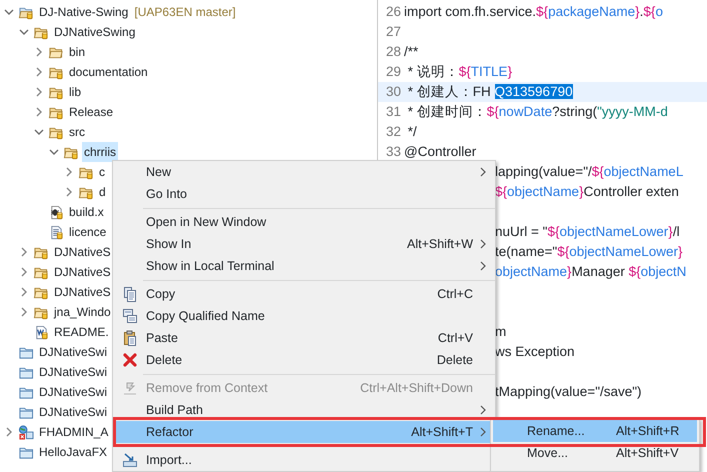  Describe the element at coordinates (304, 294) in the screenshot. I see `menu-item: Copy Ctrl+C` at that location.